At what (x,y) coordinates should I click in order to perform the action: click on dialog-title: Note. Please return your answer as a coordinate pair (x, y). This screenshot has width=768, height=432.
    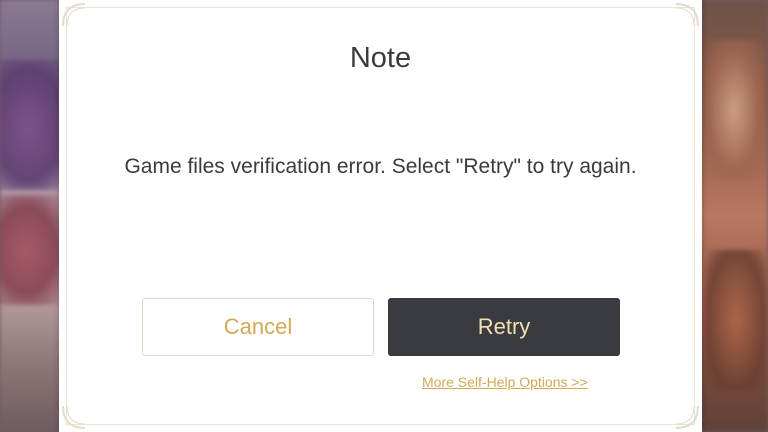
    Looking at the image, I should click on (380, 58).